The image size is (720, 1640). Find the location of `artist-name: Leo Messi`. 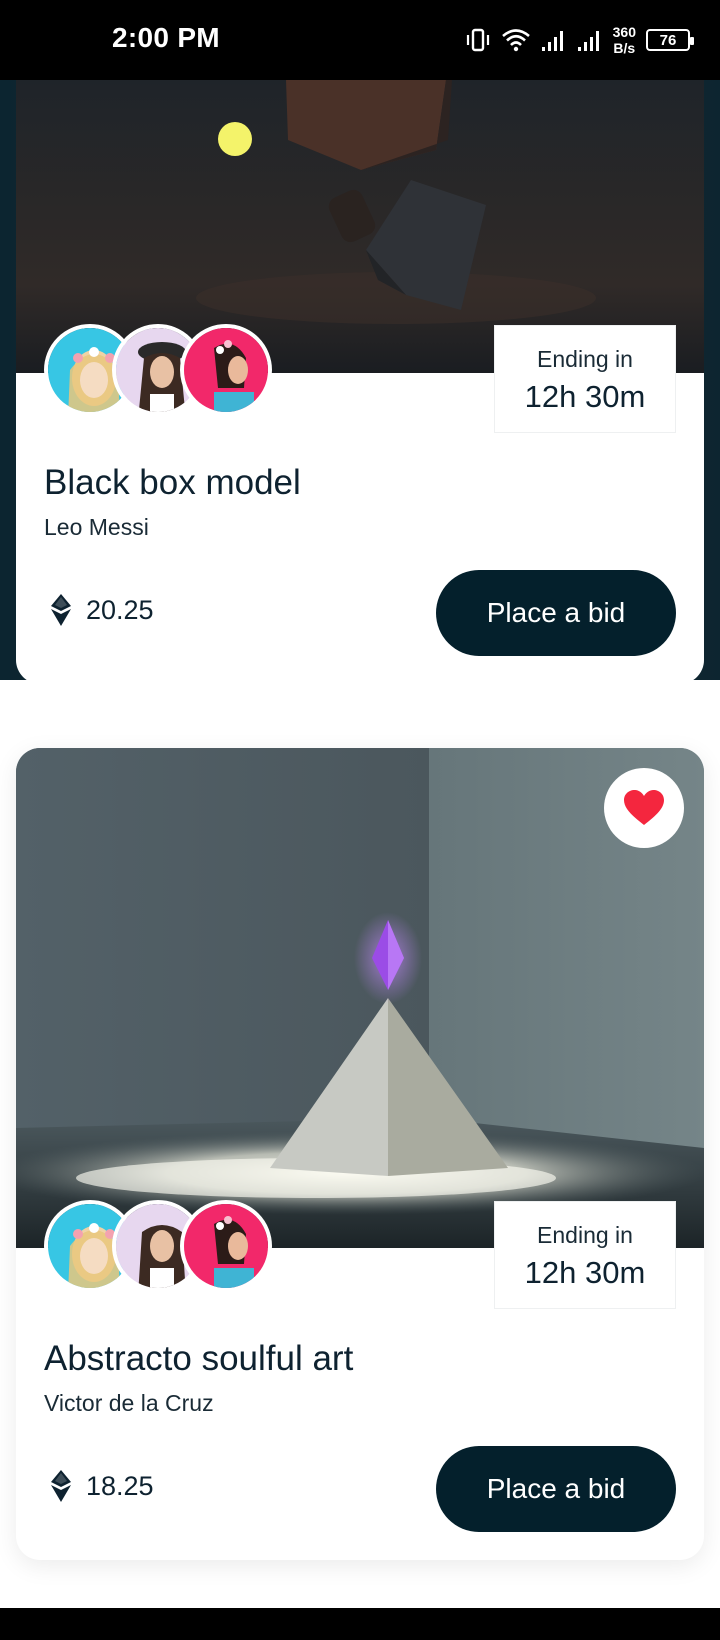

artist-name: Leo Messi is located at coordinates (96, 527).